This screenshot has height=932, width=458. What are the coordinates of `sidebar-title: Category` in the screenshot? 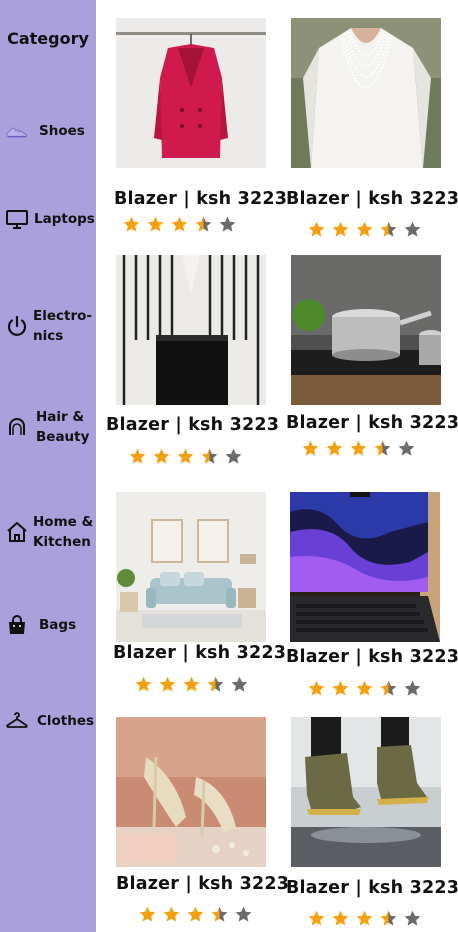 It's located at (48, 38).